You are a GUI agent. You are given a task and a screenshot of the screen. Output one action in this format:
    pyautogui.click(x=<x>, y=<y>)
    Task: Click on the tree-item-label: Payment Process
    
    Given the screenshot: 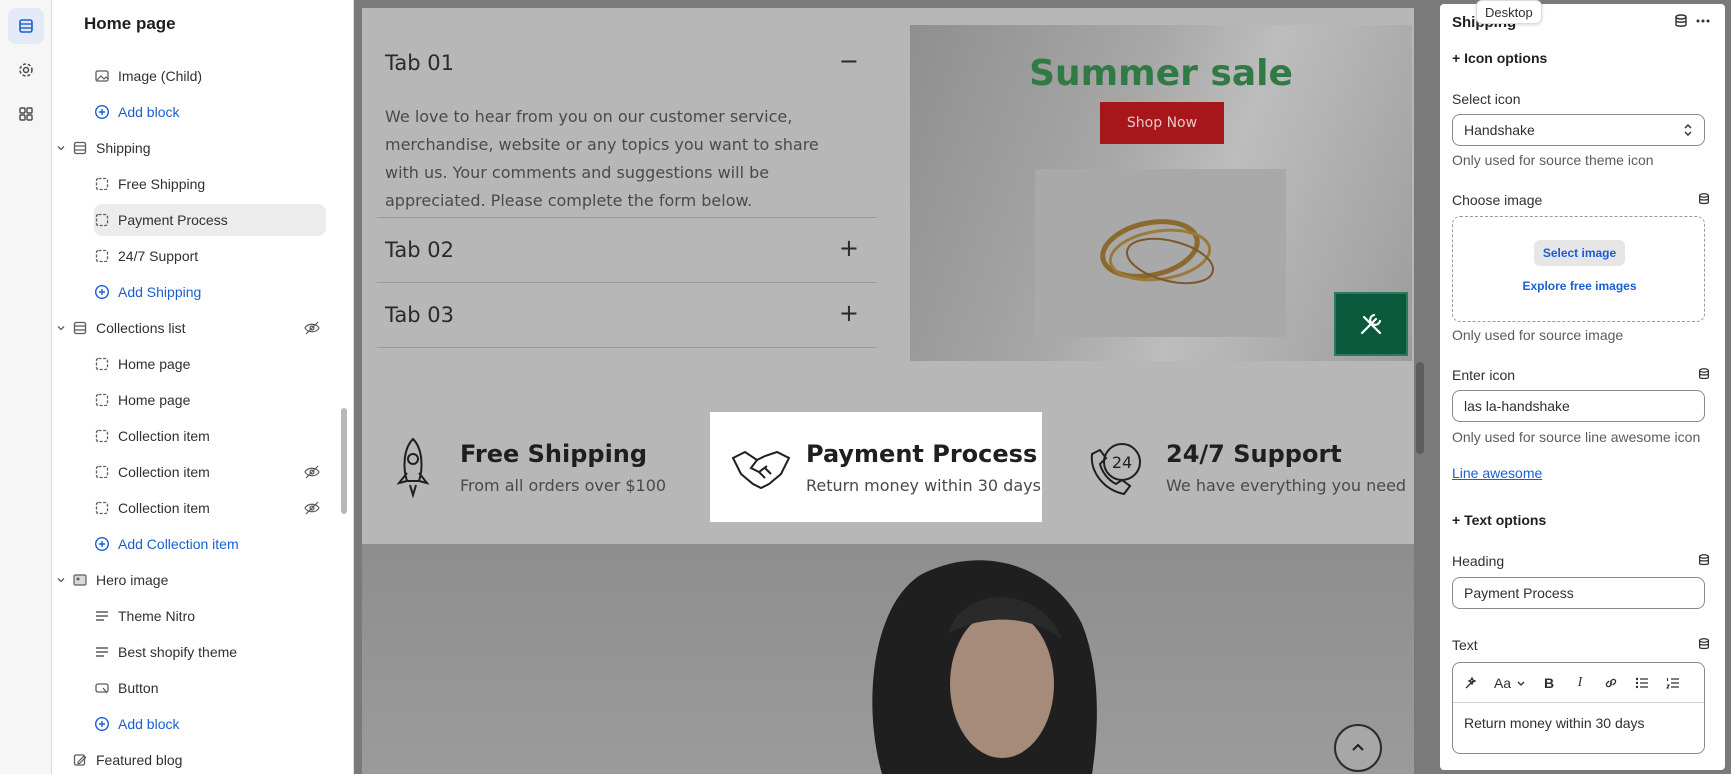 What is the action you would take?
    pyautogui.click(x=173, y=220)
    